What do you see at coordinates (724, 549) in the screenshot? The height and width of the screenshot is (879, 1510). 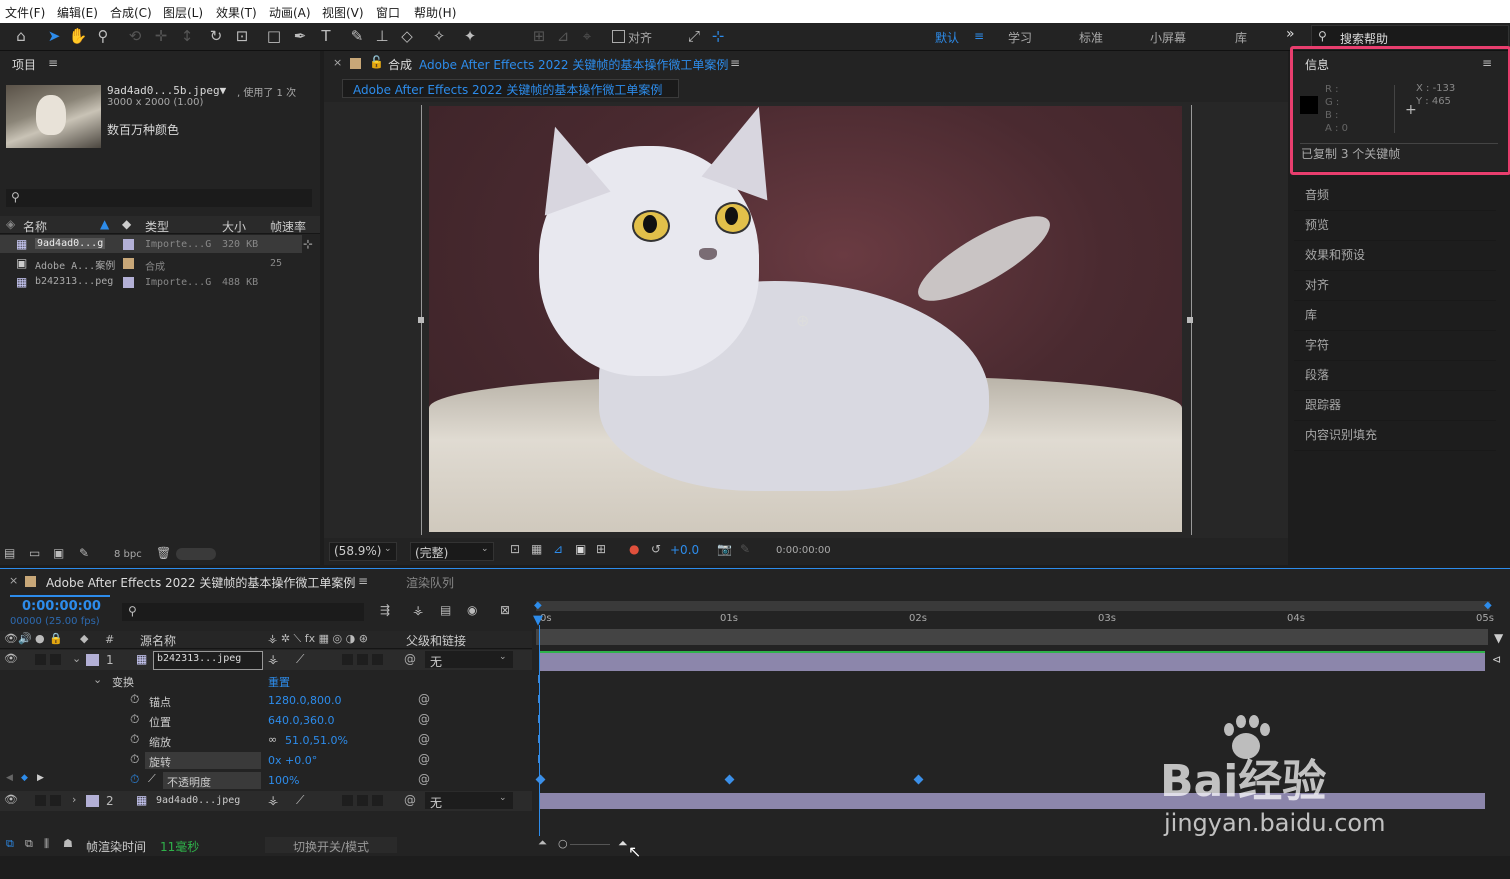 I see `snapshot-icon: 📷` at bounding box center [724, 549].